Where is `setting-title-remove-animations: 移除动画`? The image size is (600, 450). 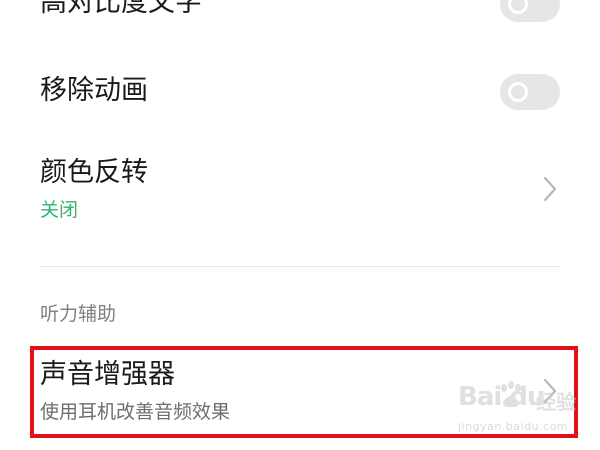 setting-title-remove-animations: 移除动画 is located at coordinates (94, 90).